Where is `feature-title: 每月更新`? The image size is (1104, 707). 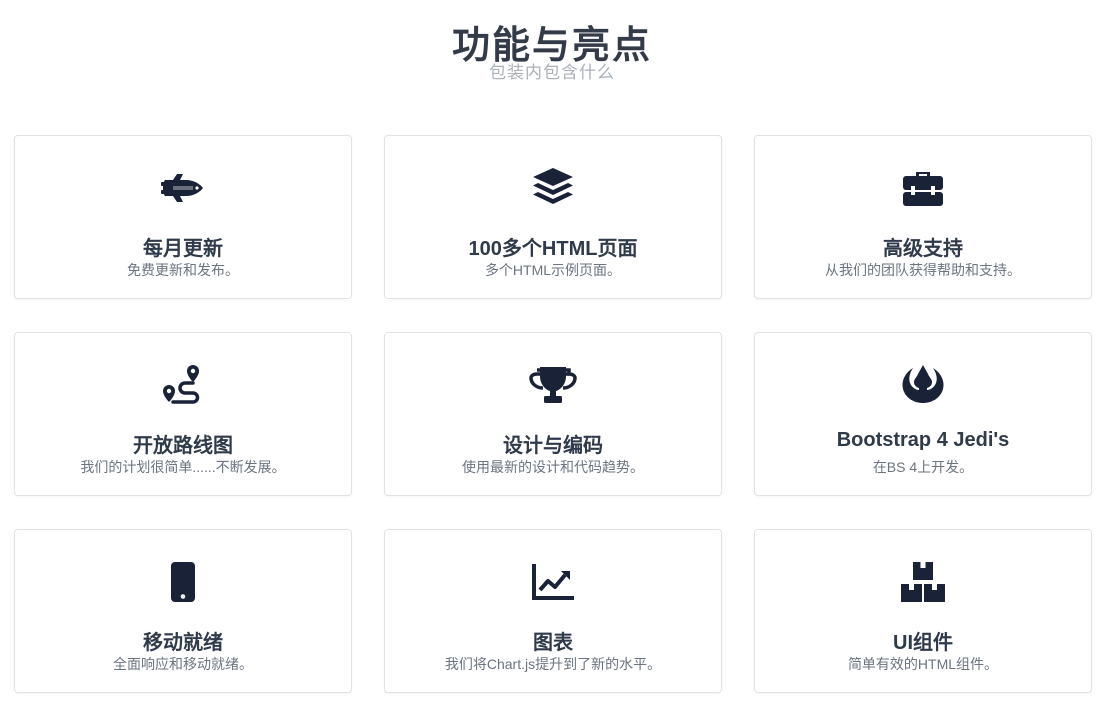
feature-title: 每月更新 is located at coordinates (183, 249).